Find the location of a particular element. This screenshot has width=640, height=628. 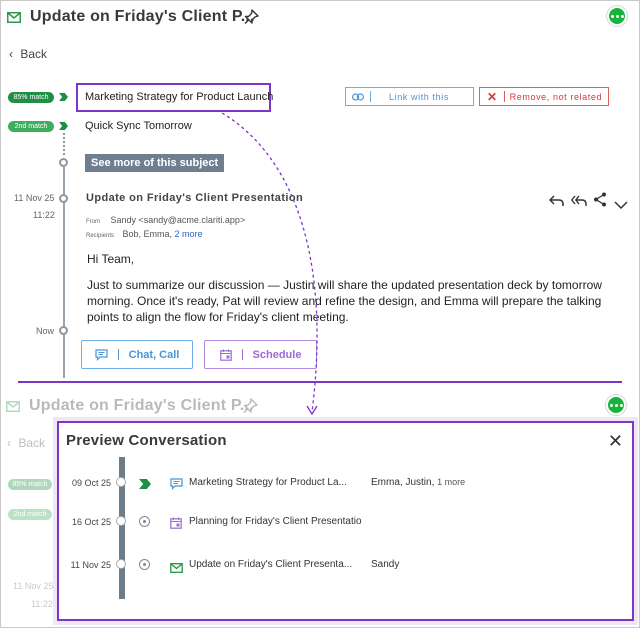

row-participants: Sandy is located at coordinates (385, 564).